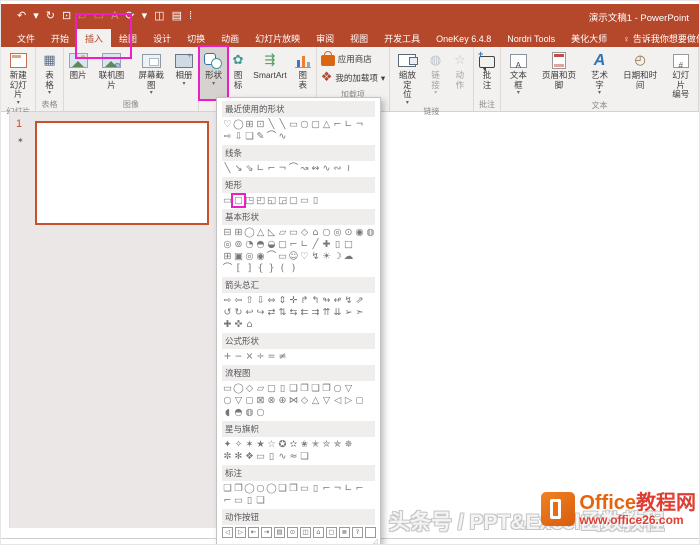 The height and width of the screenshot is (545, 700). What do you see at coordinates (315, 256) in the screenshot?
I see `shape-icon: ↯` at bounding box center [315, 256].